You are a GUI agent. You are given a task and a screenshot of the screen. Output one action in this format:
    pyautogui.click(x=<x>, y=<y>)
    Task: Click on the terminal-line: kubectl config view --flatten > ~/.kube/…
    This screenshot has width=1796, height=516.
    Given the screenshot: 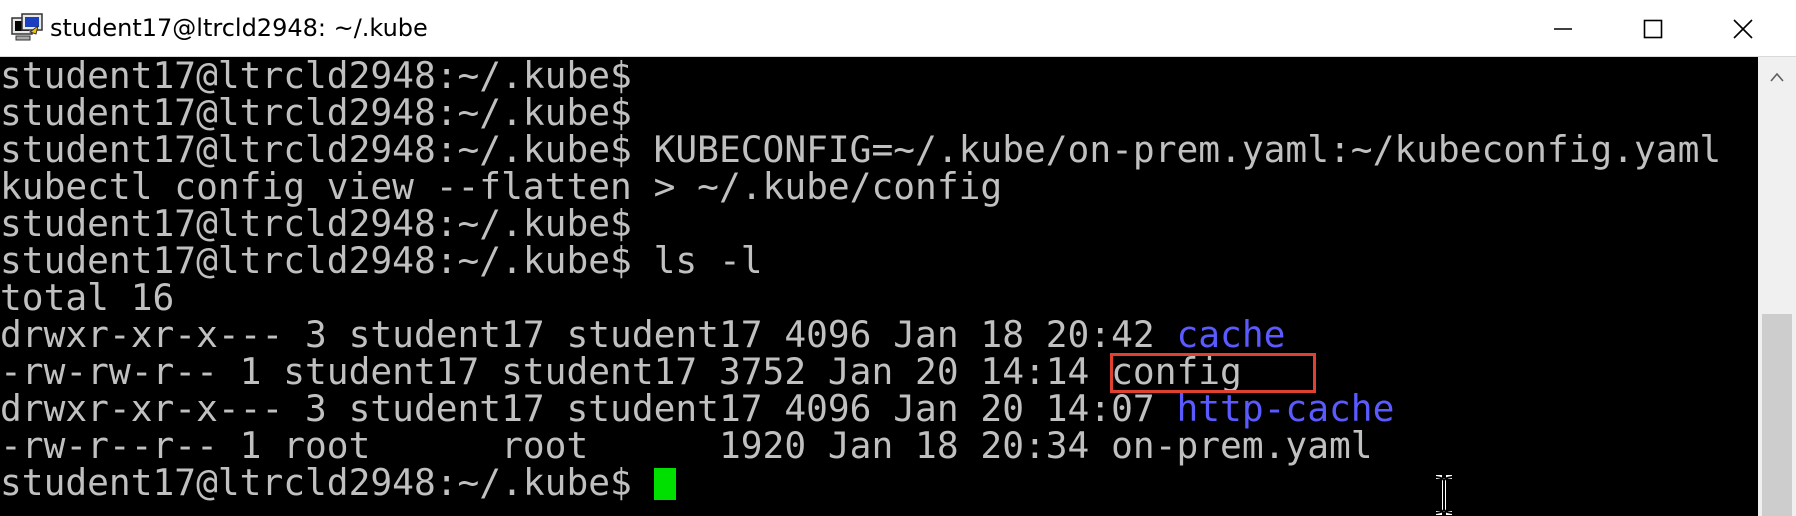 What is the action you would take?
    pyautogui.click(x=501, y=186)
    